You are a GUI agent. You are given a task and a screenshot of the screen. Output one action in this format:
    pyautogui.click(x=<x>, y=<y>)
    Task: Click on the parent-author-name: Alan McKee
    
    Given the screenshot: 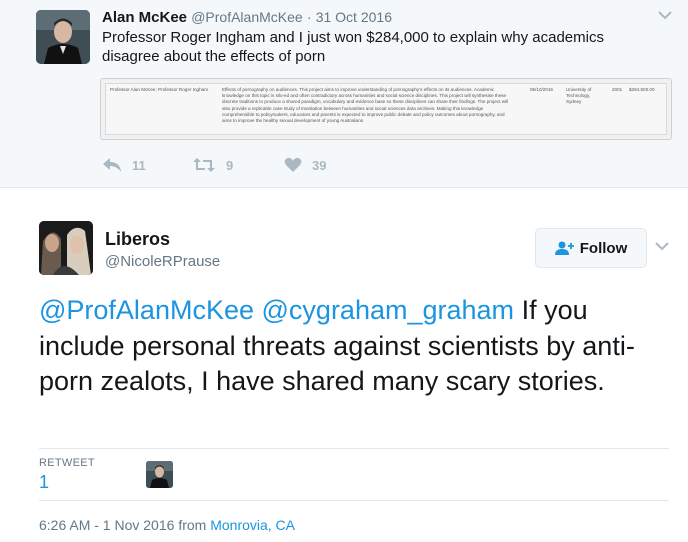 What is the action you would take?
    pyautogui.click(x=144, y=17)
    